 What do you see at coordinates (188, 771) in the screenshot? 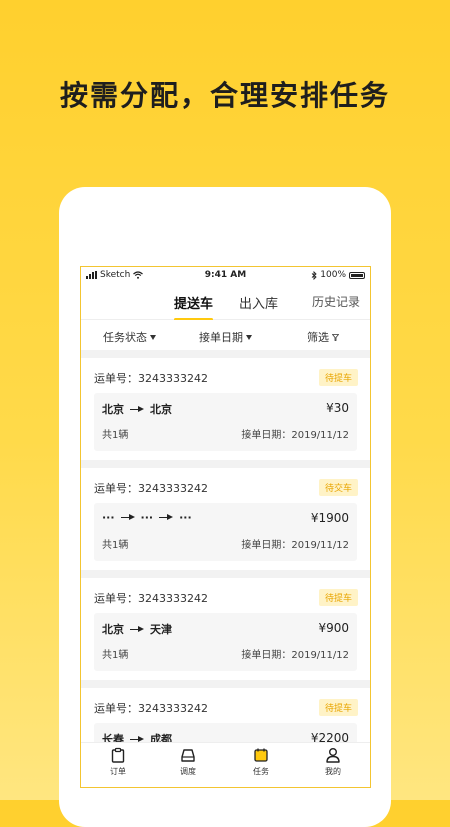
I see `nav-dispatch-label: 调度` at bounding box center [188, 771].